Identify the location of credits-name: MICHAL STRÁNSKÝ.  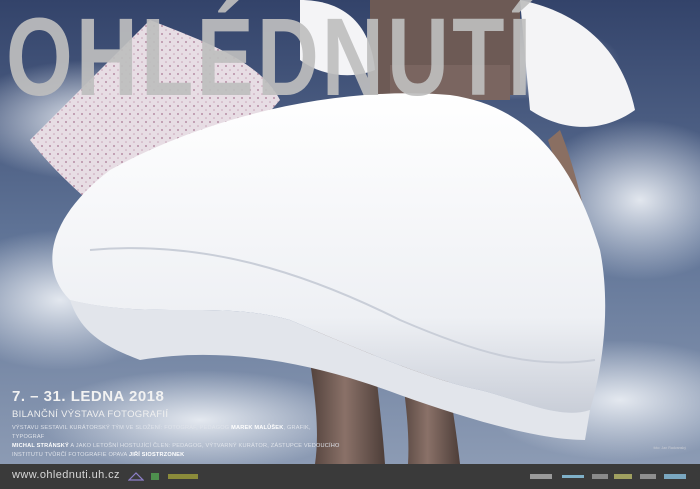
(40, 446).